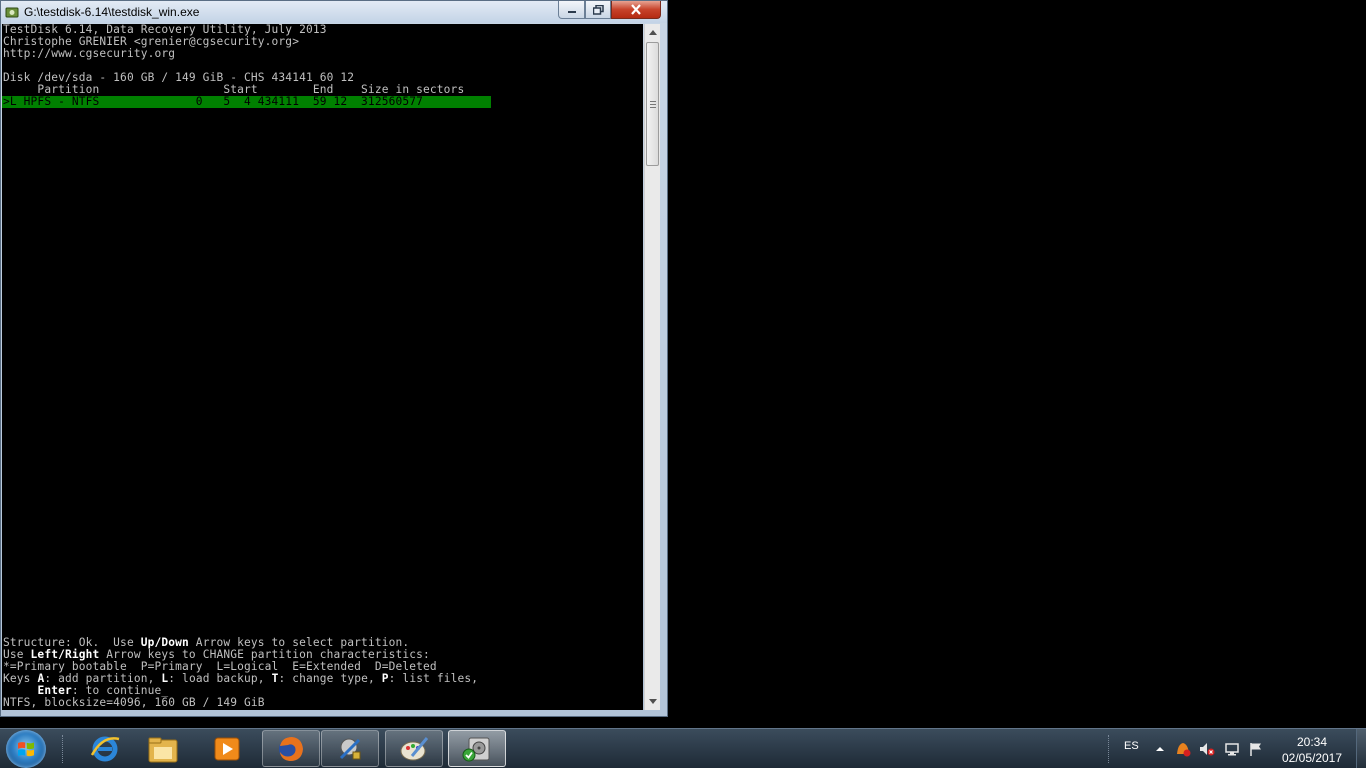  I want to click on taskbar-testdisk, so click(477, 748).